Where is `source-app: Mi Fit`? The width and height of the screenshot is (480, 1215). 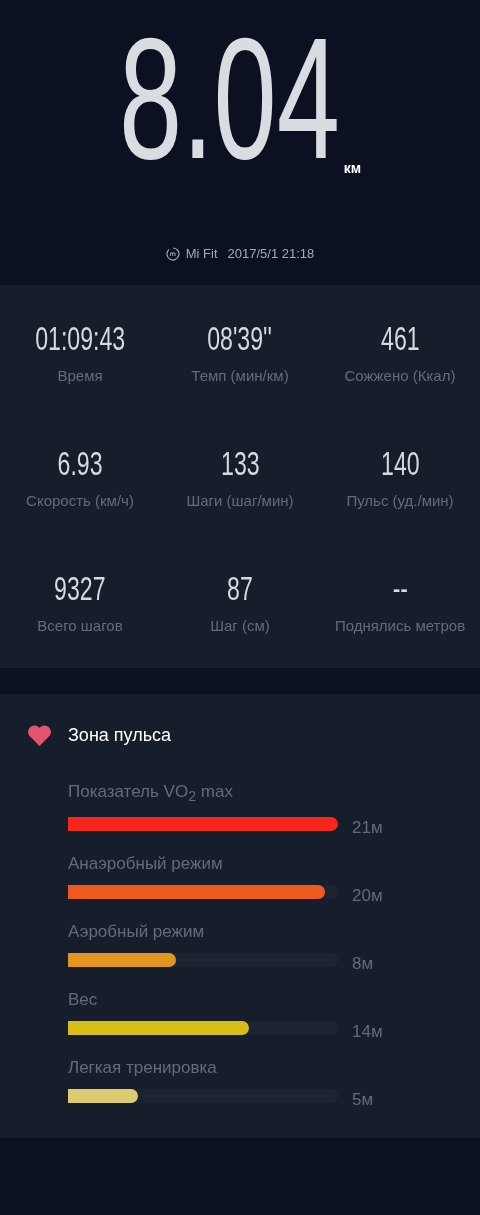 source-app: Mi Fit is located at coordinates (201, 253).